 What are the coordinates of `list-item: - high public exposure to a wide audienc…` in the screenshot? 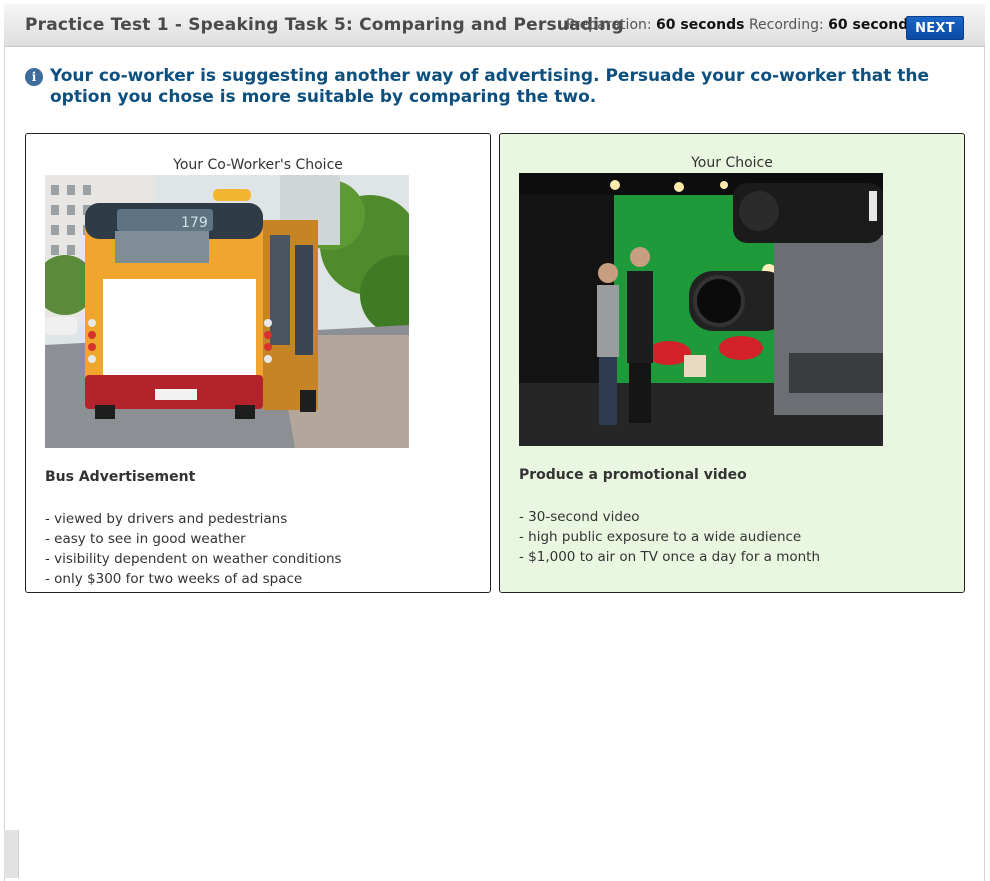 It's located at (660, 537).